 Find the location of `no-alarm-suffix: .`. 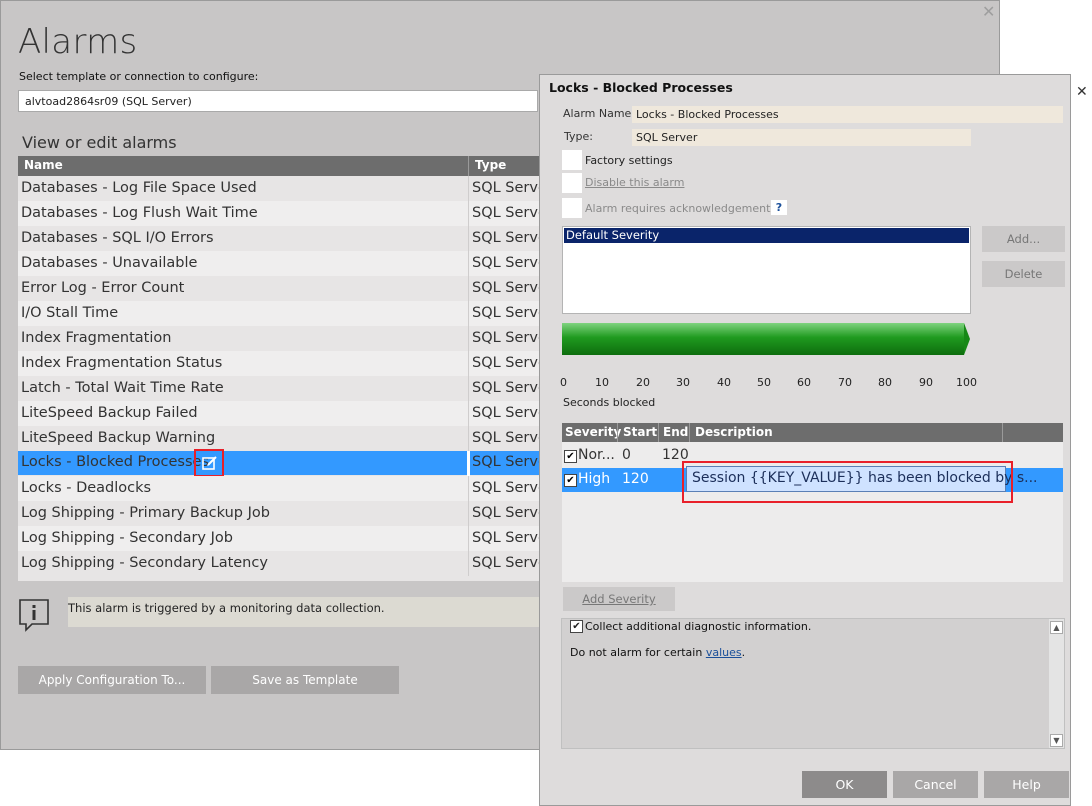

no-alarm-suffix: . is located at coordinates (743, 652).